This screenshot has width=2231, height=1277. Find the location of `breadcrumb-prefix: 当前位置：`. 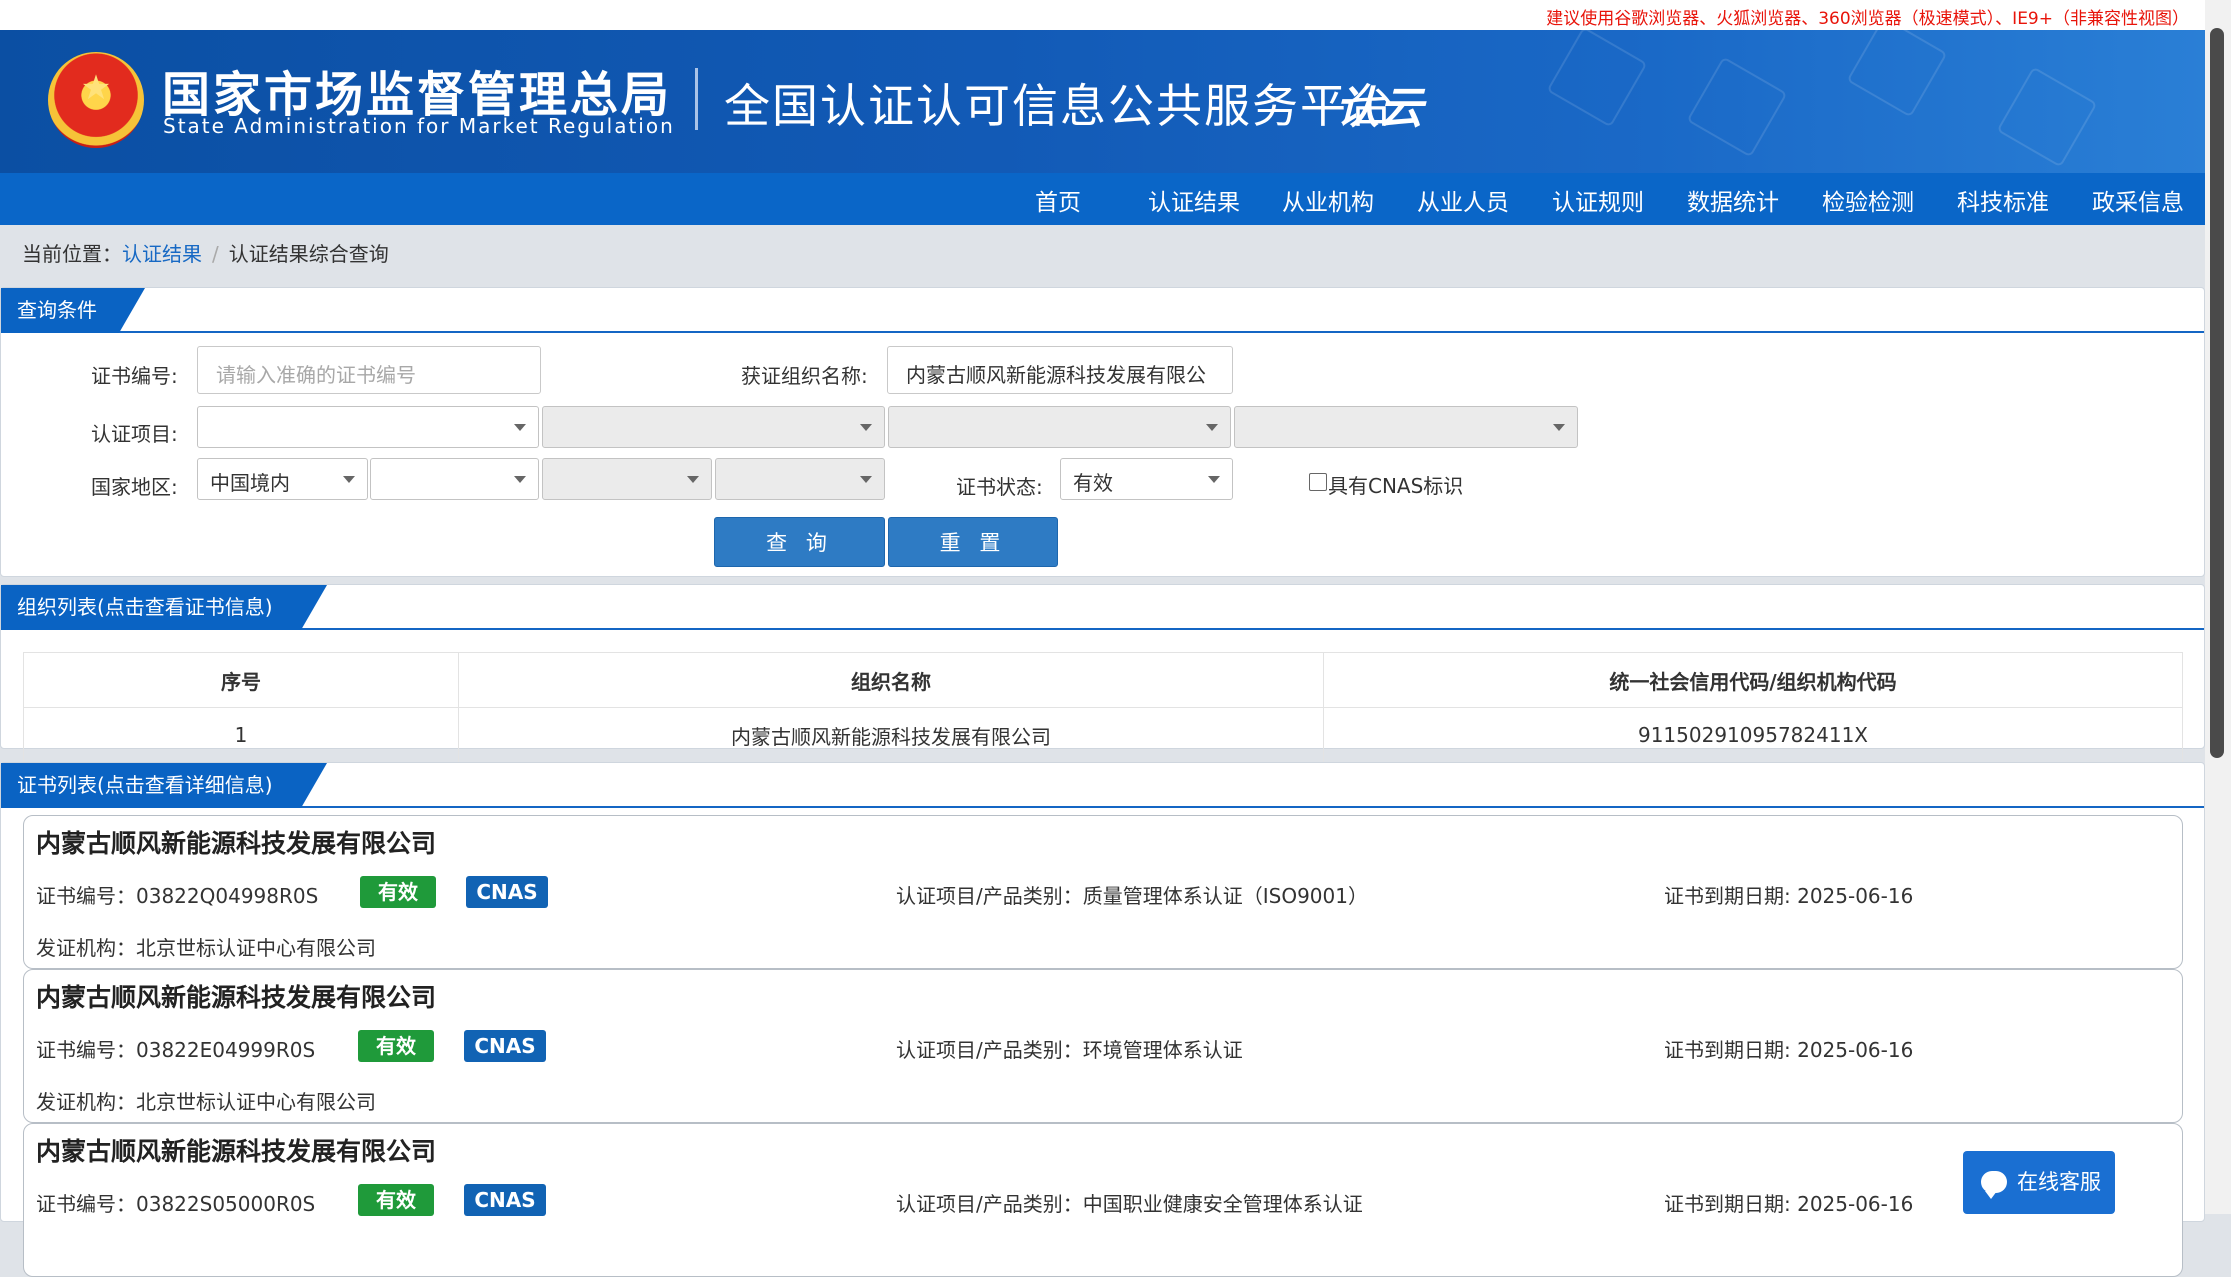

breadcrumb-prefix: 当前位置： is located at coordinates (72, 254).